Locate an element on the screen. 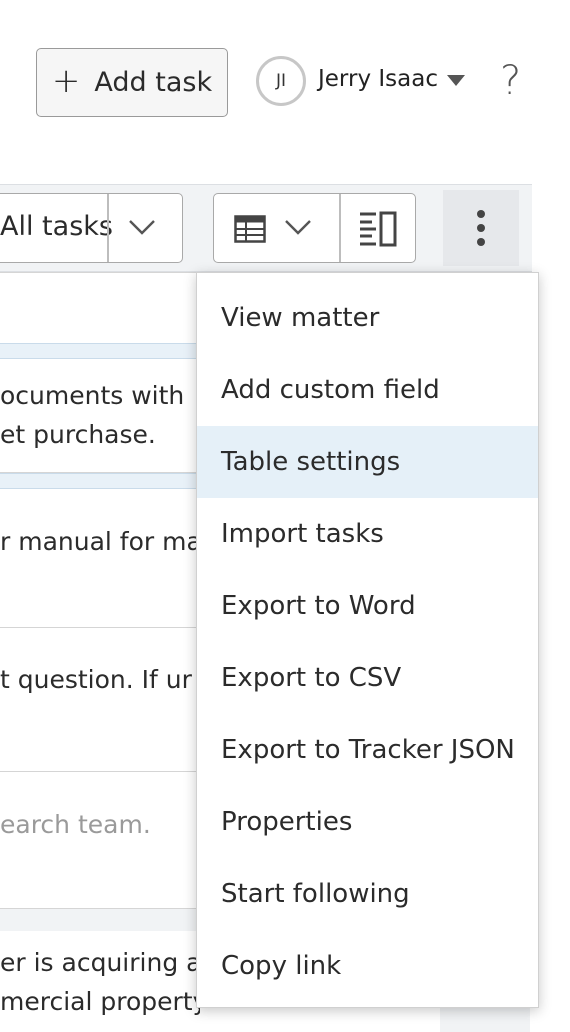  menu-item-properties: Properties is located at coordinates (367, 822).